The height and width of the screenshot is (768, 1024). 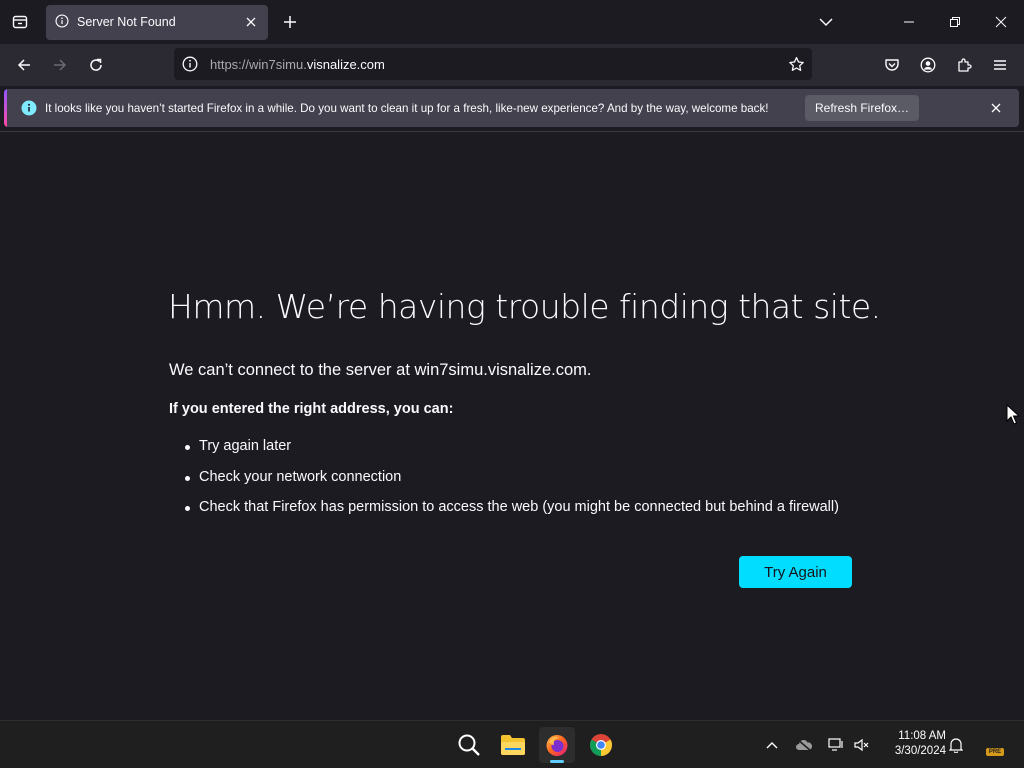 What do you see at coordinates (20, 22) in the screenshot?
I see `firefox-view-icon` at bounding box center [20, 22].